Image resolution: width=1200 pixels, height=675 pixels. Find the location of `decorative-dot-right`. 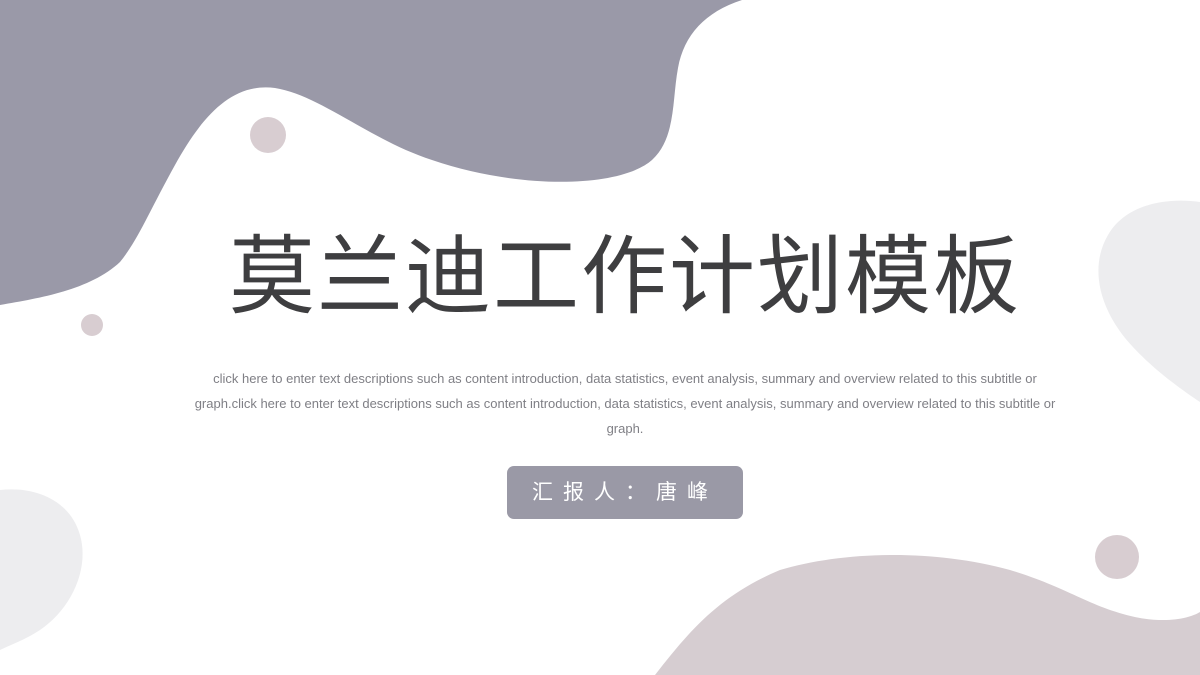

decorative-dot-right is located at coordinates (1117, 557).